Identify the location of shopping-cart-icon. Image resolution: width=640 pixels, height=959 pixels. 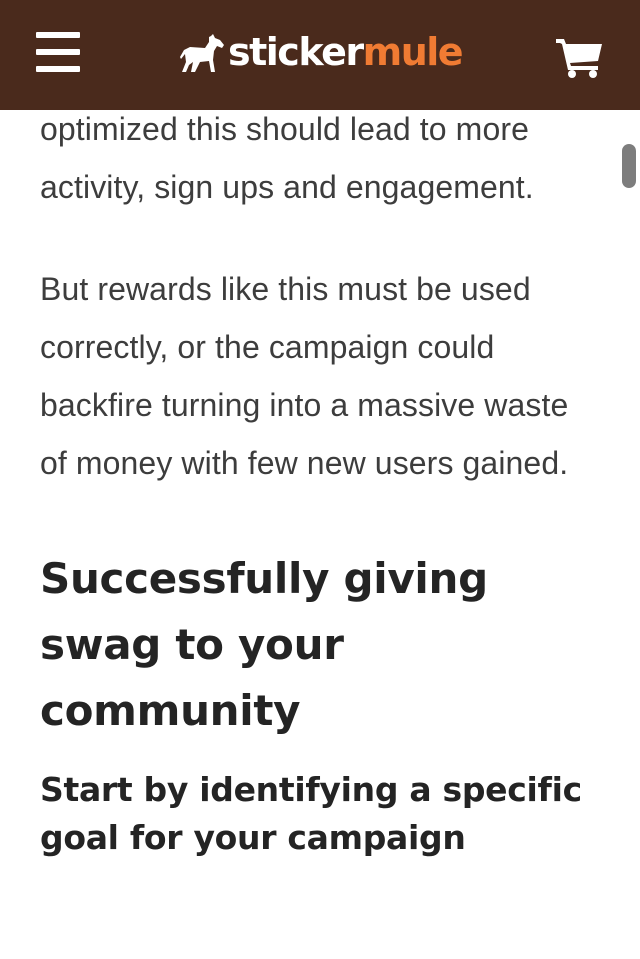
(579, 58).